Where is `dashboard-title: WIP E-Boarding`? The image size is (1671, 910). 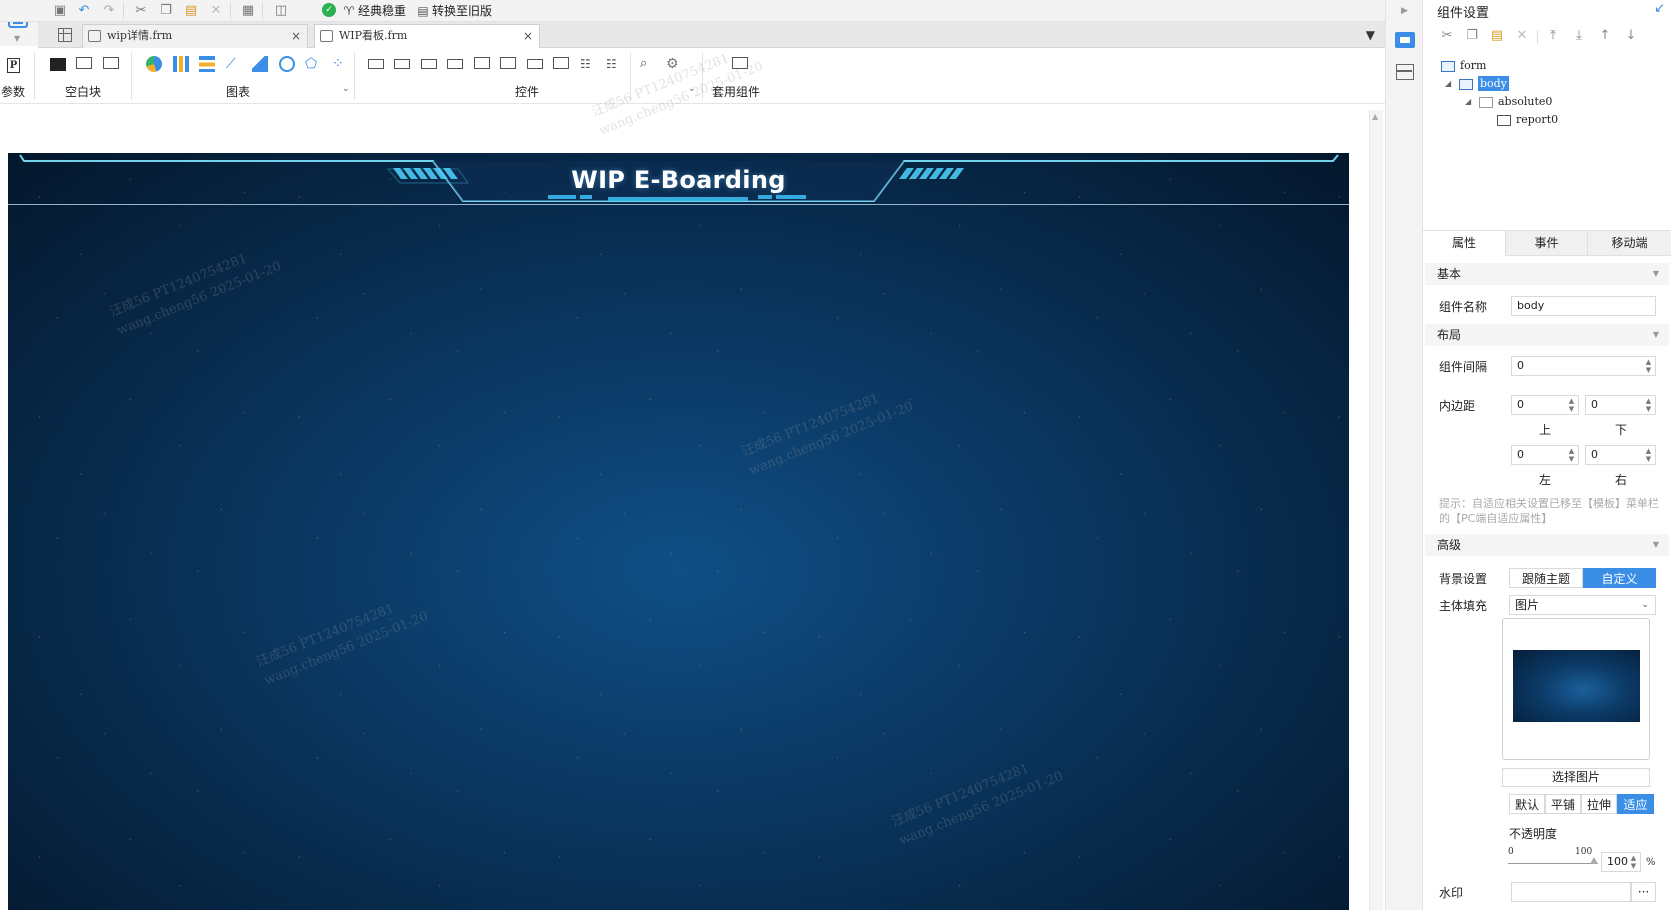
dashboard-title: WIP E-Boarding is located at coordinates (678, 180).